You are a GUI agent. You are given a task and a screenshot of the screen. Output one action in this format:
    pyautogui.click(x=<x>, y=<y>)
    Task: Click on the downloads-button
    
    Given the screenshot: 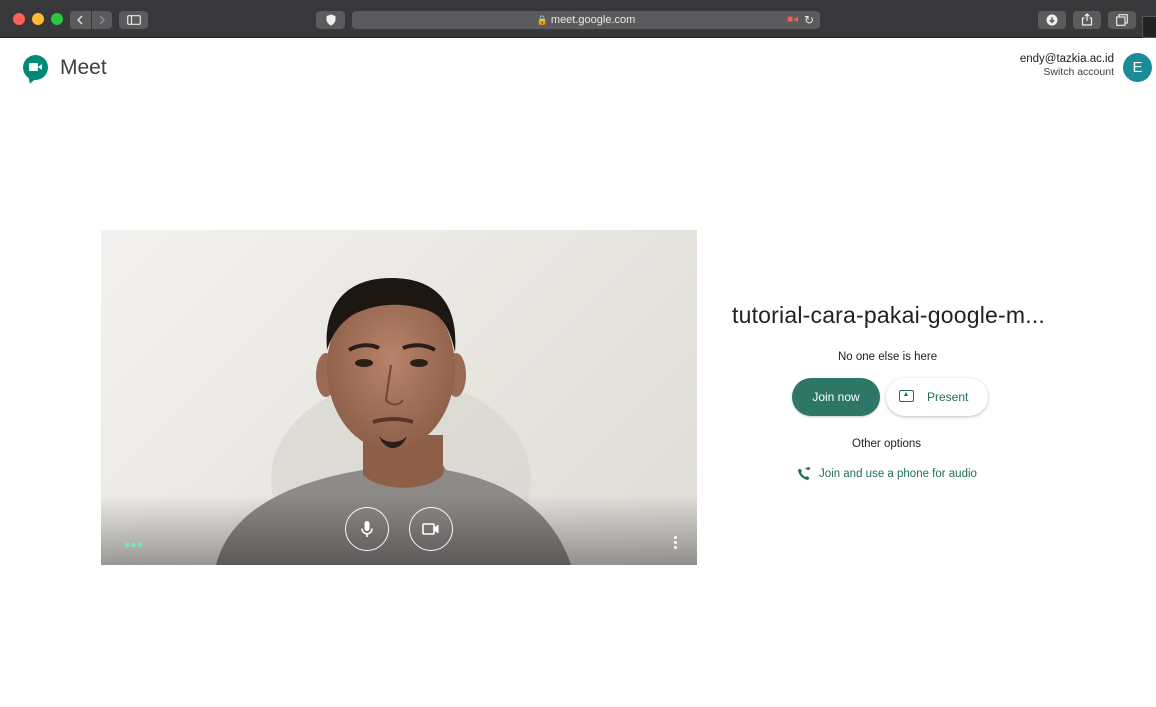 What is the action you would take?
    pyautogui.click(x=1052, y=20)
    